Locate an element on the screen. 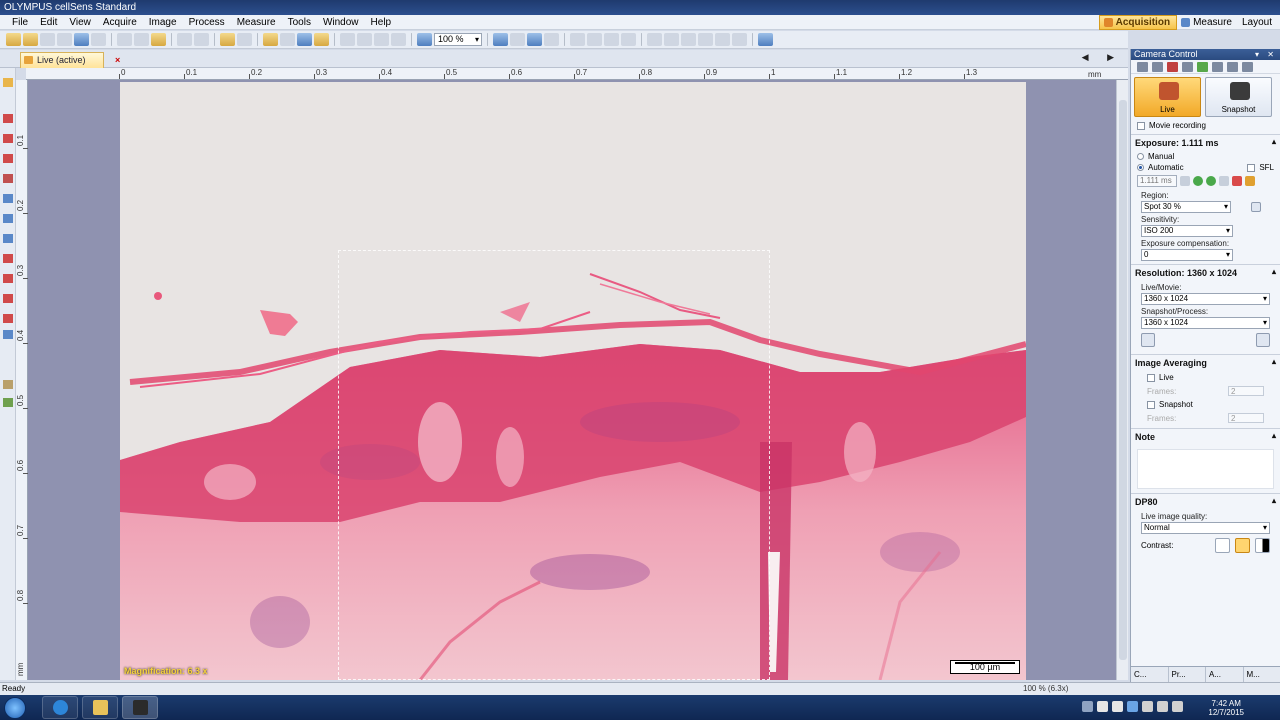 The height and width of the screenshot is (720, 1280). panel-pin-close-icon: ▾ ✕ is located at coordinates (1266, 54).